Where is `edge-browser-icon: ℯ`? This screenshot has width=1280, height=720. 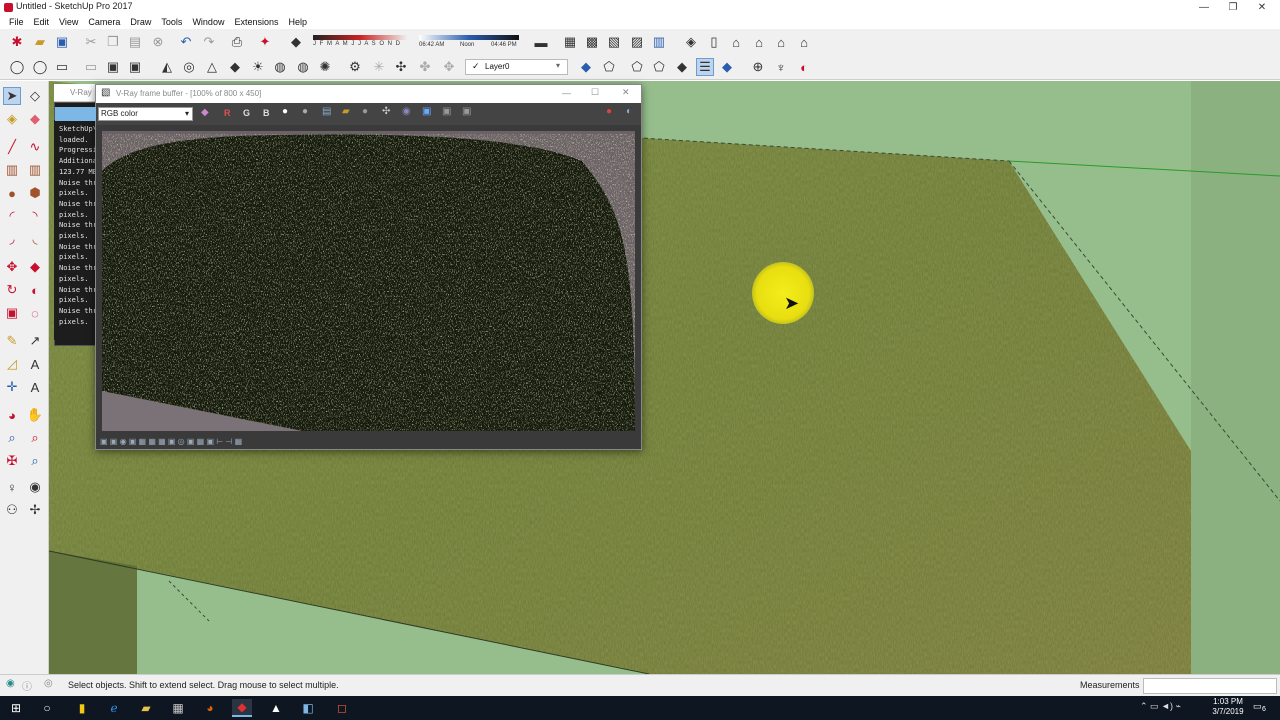 edge-browser-icon: ℯ is located at coordinates (114, 708).